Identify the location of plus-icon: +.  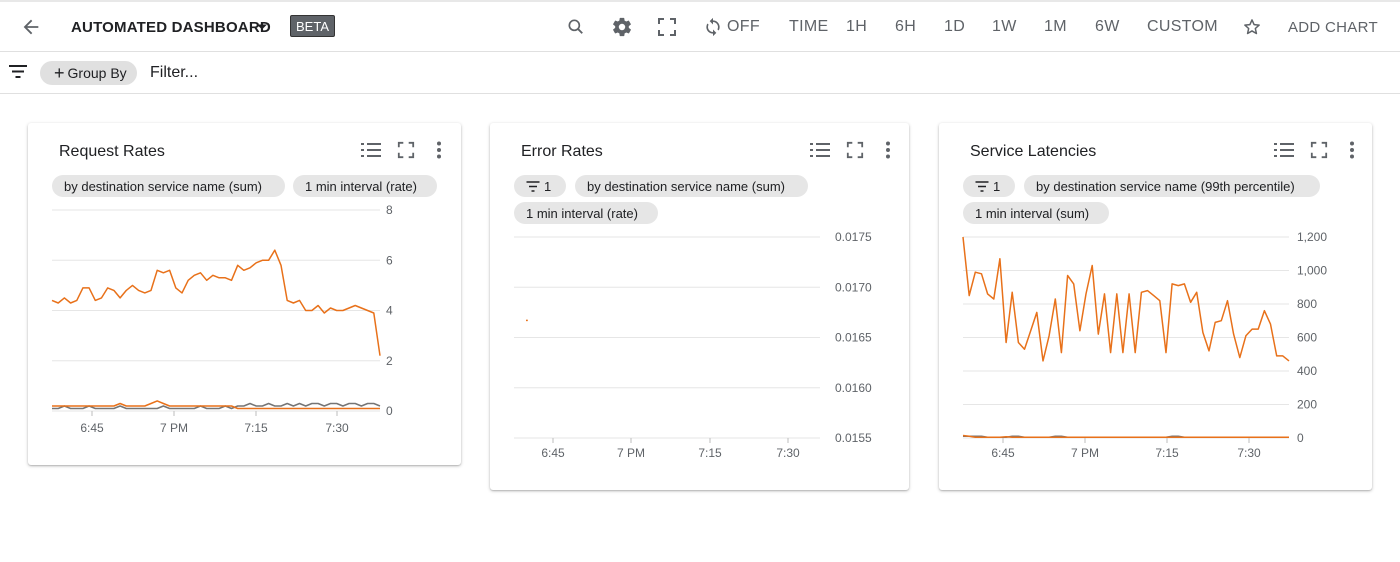
(59, 73).